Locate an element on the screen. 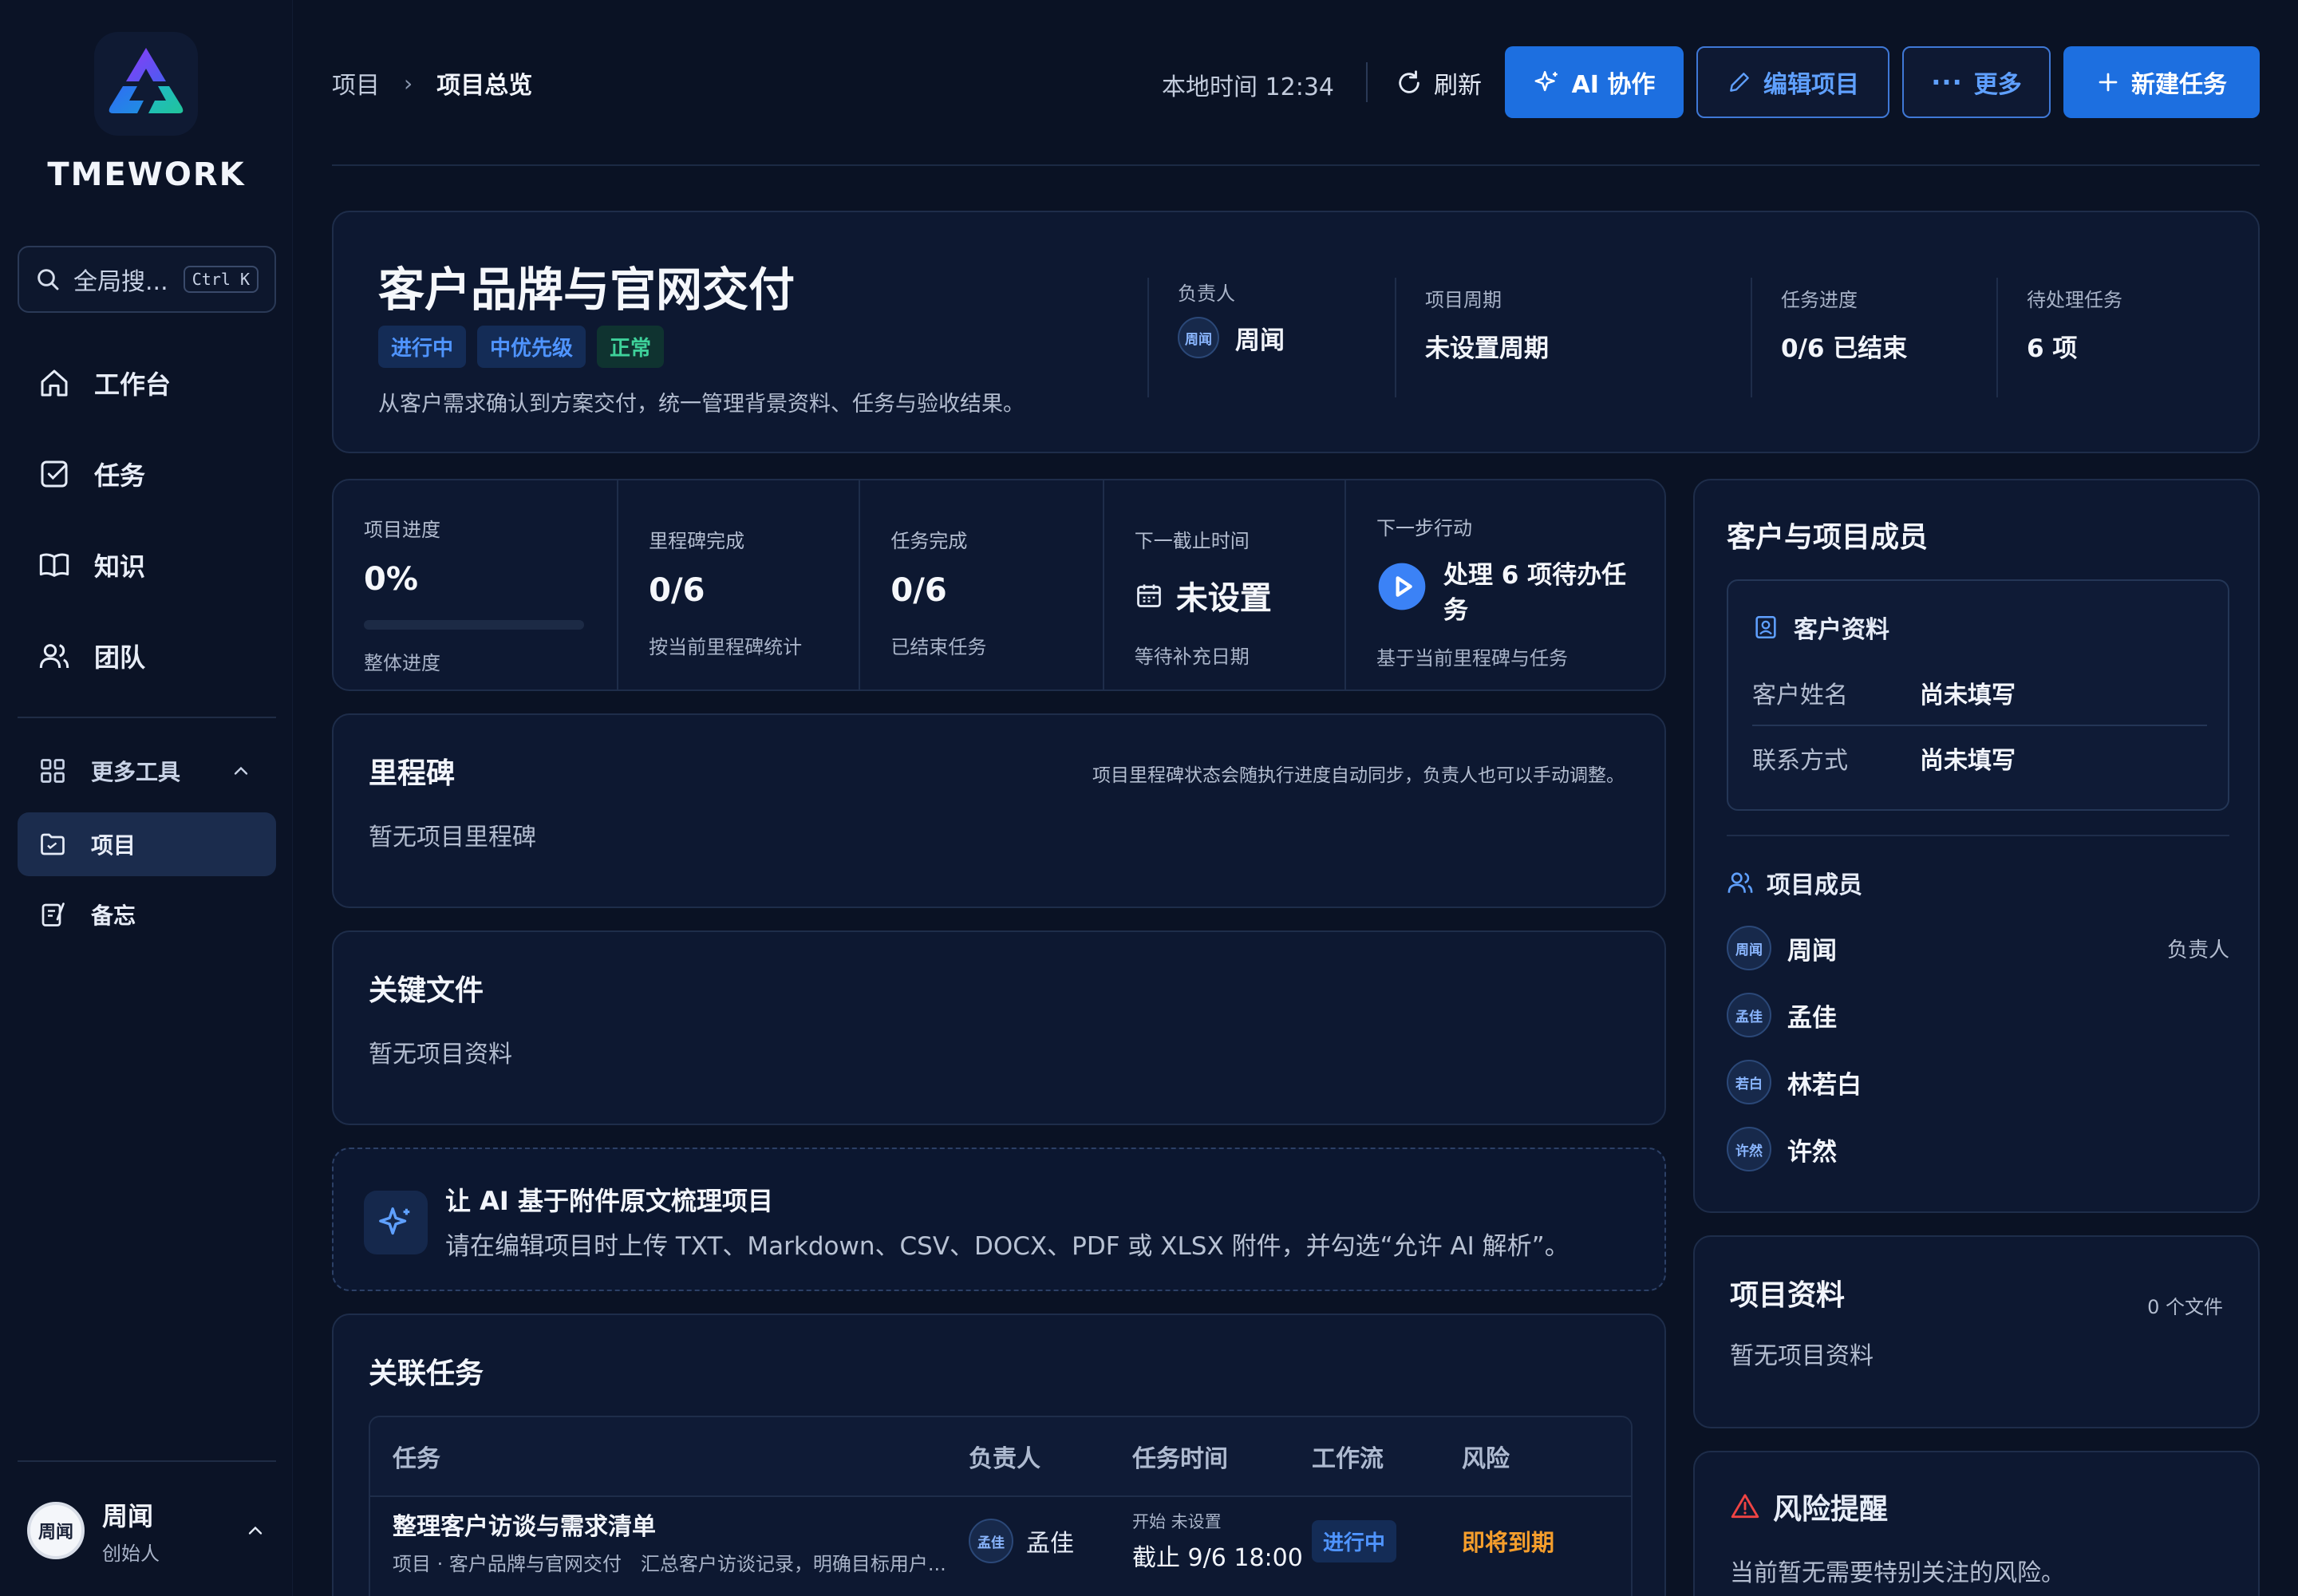 This screenshot has height=1596, width=2298. key-files-card: 关键文件 暂无项目资料 is located at coordinates (999, 1027).